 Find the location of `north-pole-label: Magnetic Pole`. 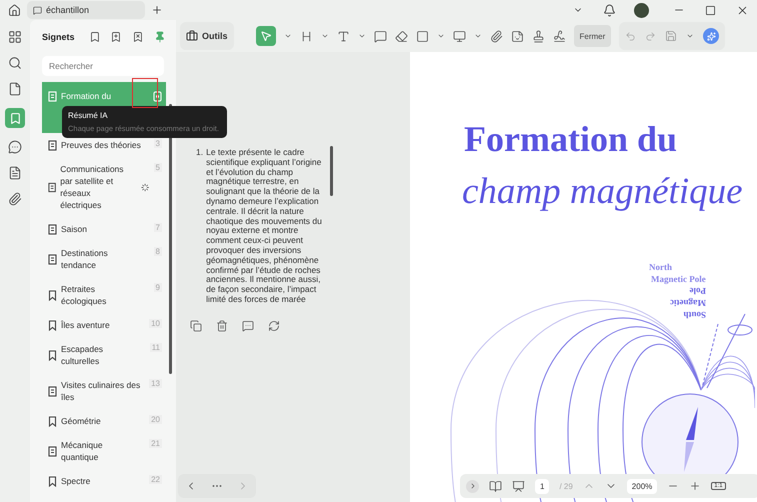

north-pole-label: Magnetic Pole is located at coordinates (678, 279).